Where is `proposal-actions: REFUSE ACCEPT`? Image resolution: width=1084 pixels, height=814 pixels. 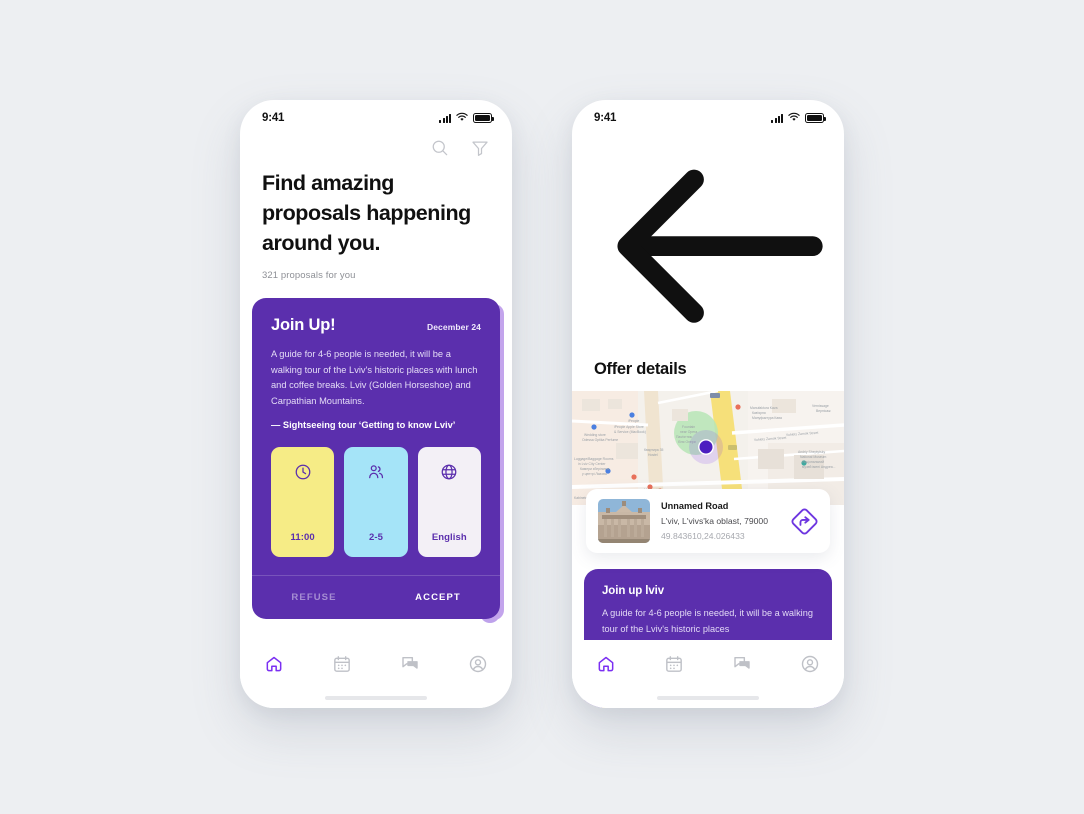 proposal-actions: REFUSE ACCEPT is located at coordinates (376, 597).